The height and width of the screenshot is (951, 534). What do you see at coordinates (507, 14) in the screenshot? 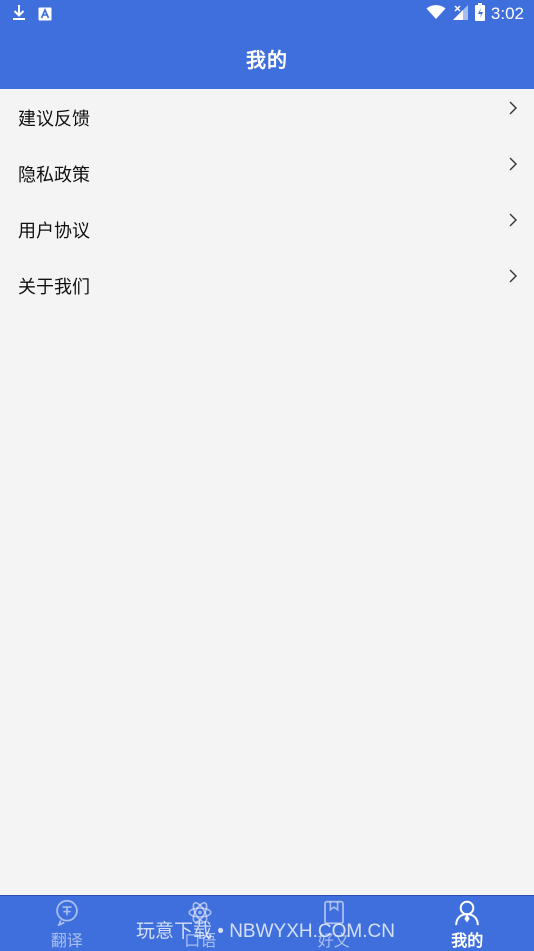
I see `status-time: 3:02` at bounding box center [507, 14].